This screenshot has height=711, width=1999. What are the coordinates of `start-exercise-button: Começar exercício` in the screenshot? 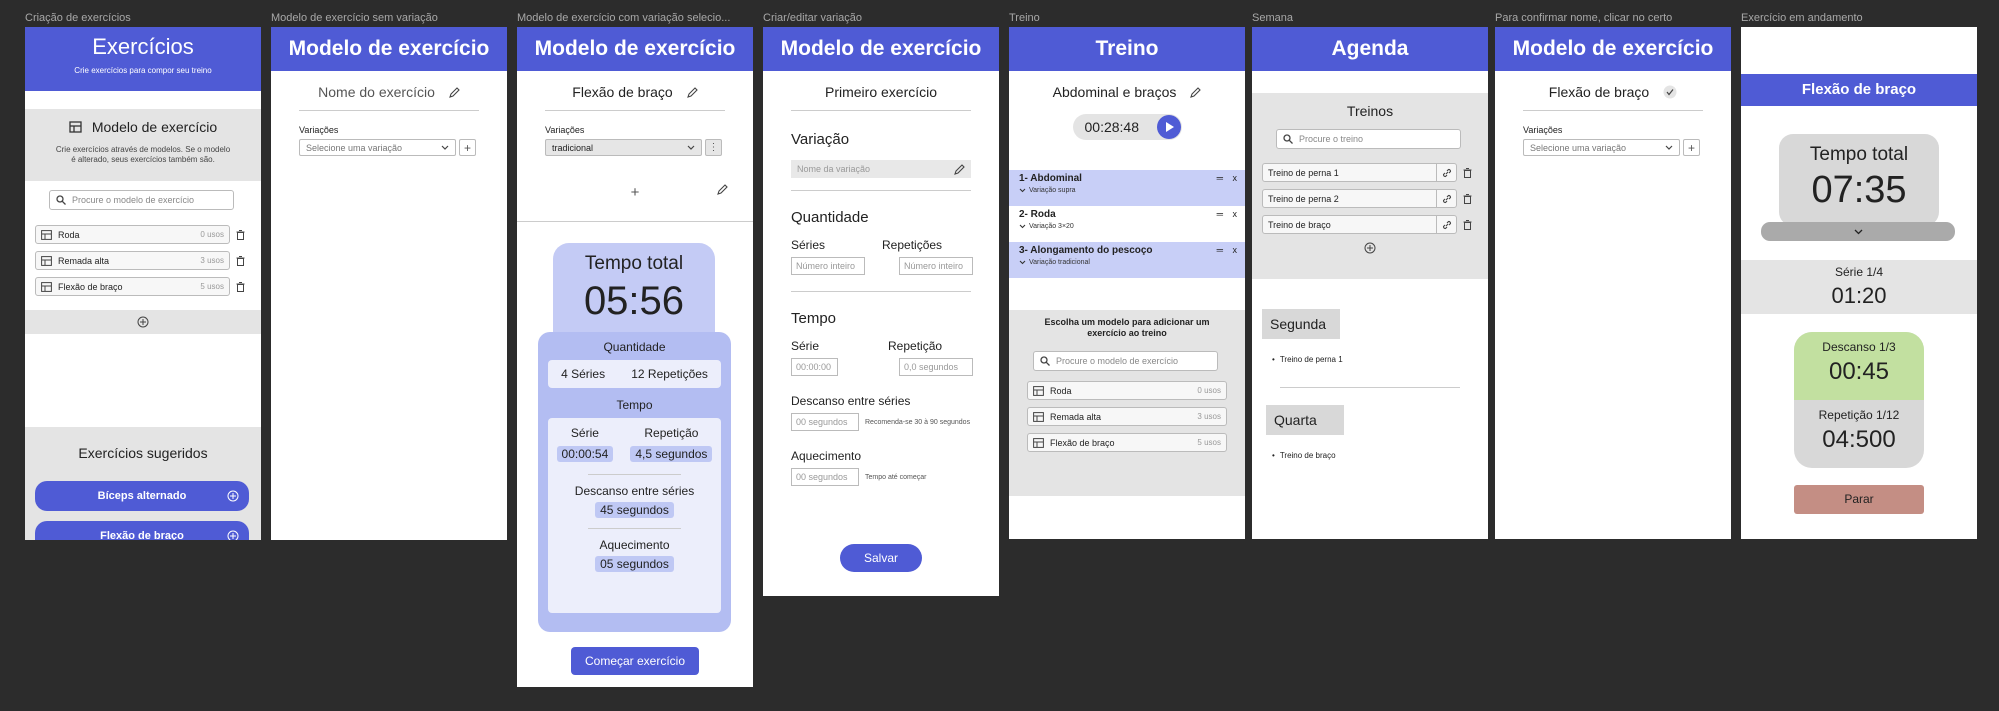 It's located at (635, 661).